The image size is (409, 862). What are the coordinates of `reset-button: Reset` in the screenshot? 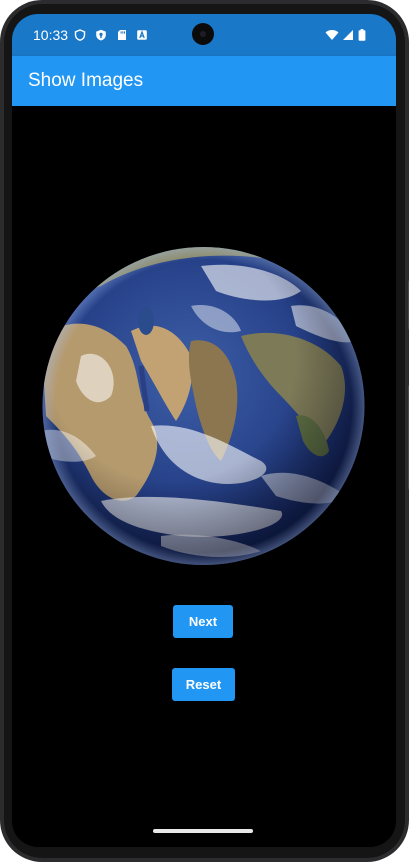 It's located at (203, 684).